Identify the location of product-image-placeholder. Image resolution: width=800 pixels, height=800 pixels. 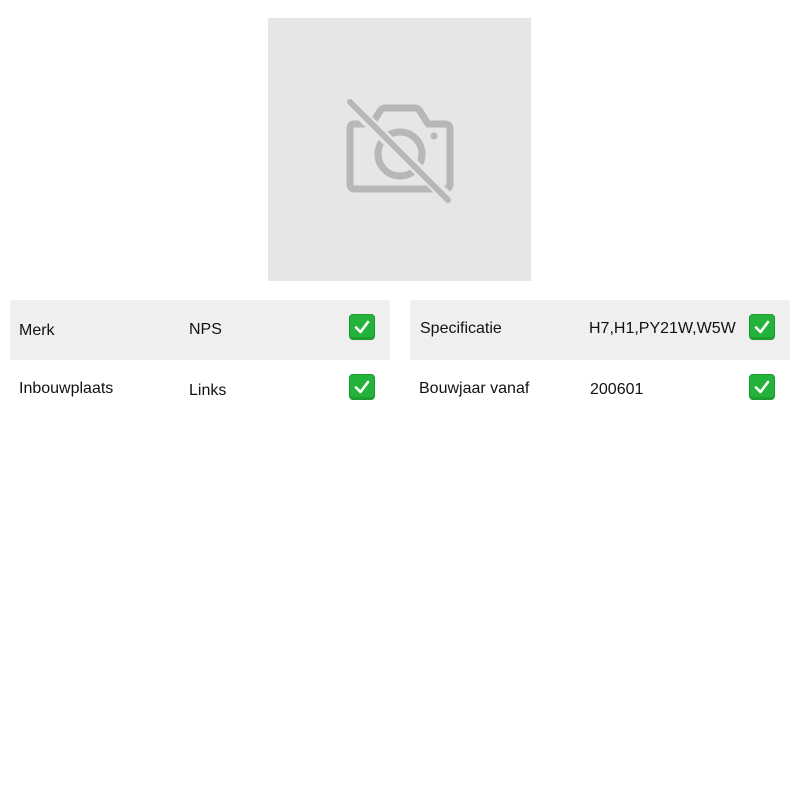
(399, 149).